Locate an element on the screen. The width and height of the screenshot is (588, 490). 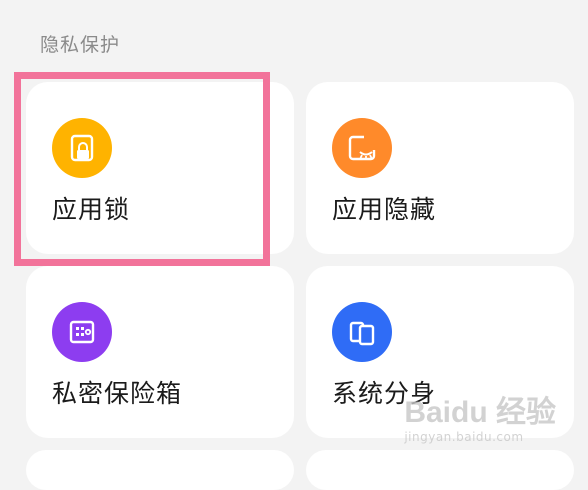
vault-icon is located at coordinates (82, 332).